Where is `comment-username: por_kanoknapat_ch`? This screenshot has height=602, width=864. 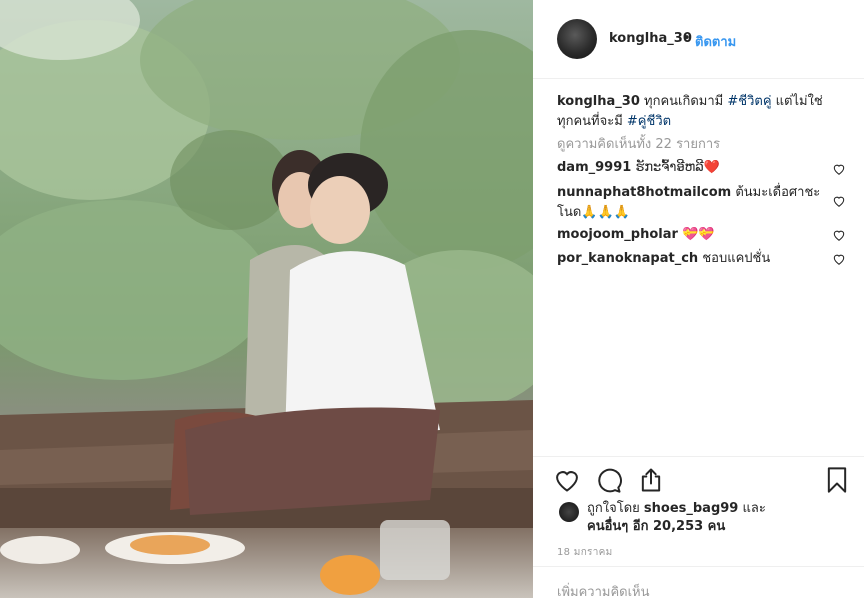
comment-username: por_kanoknapat_ch is located at coordinates (627, 258).